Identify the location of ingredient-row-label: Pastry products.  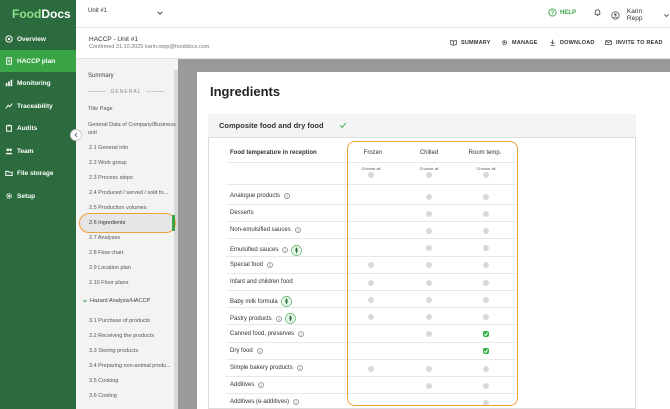
(263, 319).